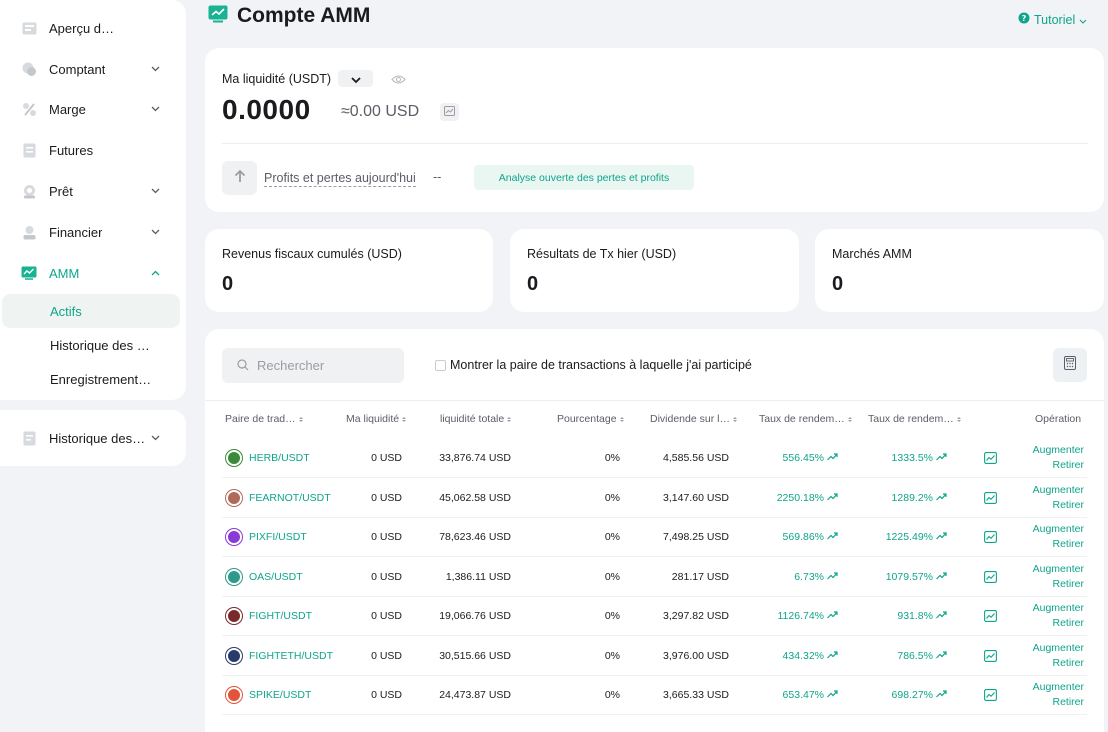 Image resolution: width=1108 pixels, height=732 pixels. Describe the element at coordinates (289, 16) in the screenshot. I see `page-header: Compte AMM` at that location.